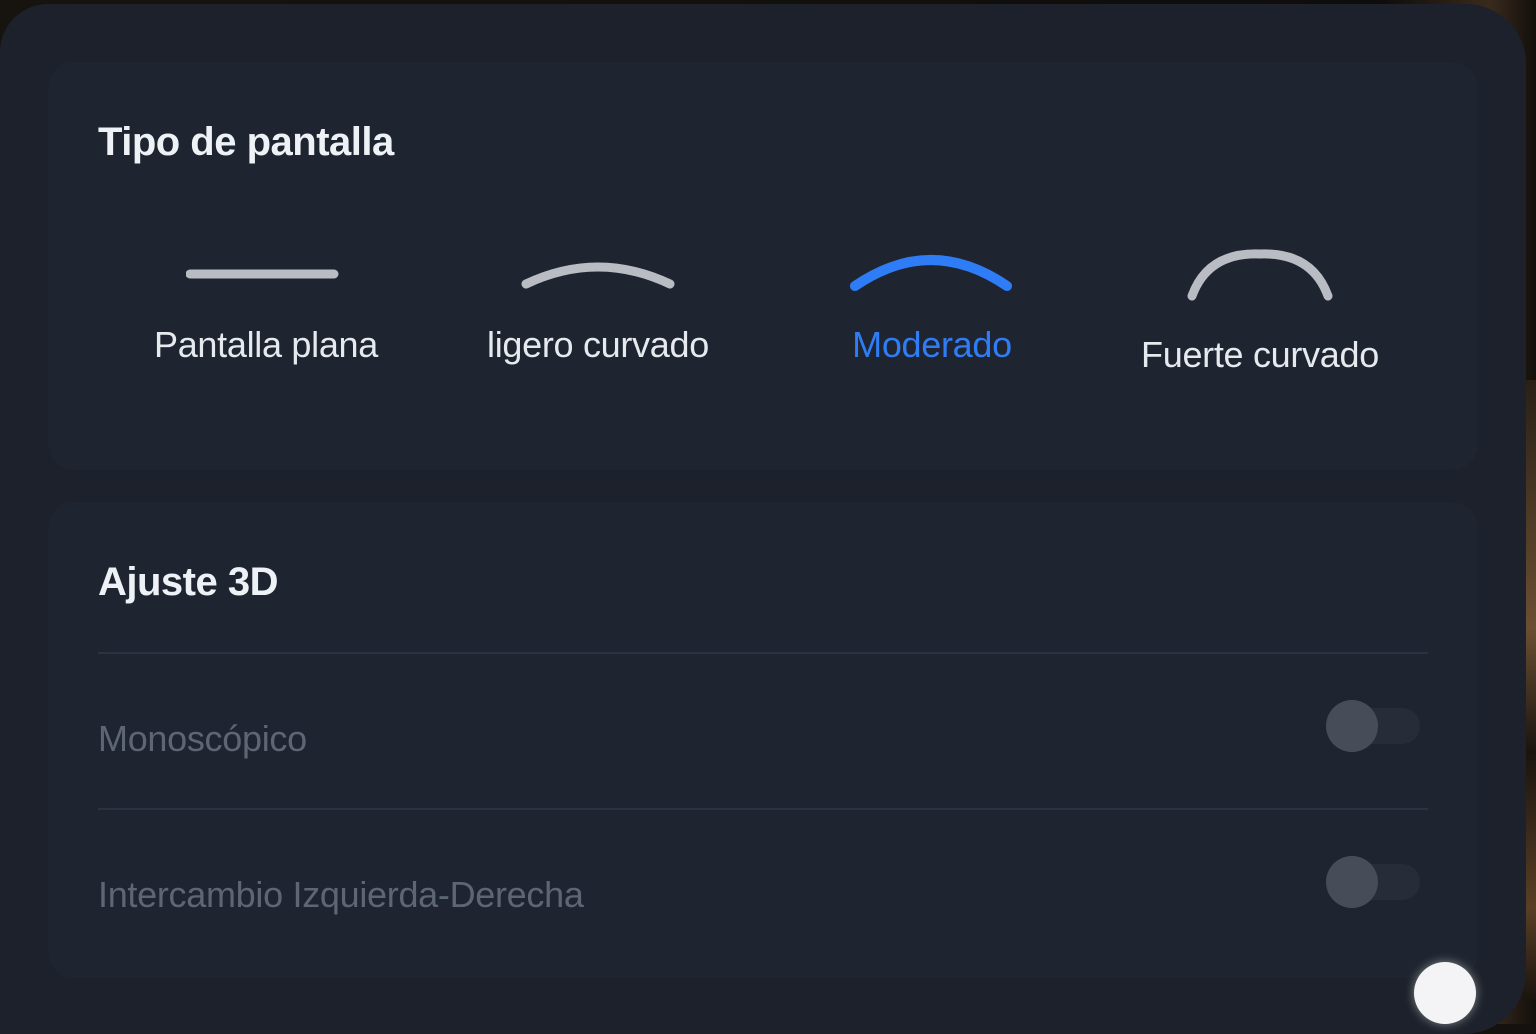  Describe the element at coordinates (598, 344) in the screenshot. I see `screen-option-slight-curve-label: ligero curvado` at that location.